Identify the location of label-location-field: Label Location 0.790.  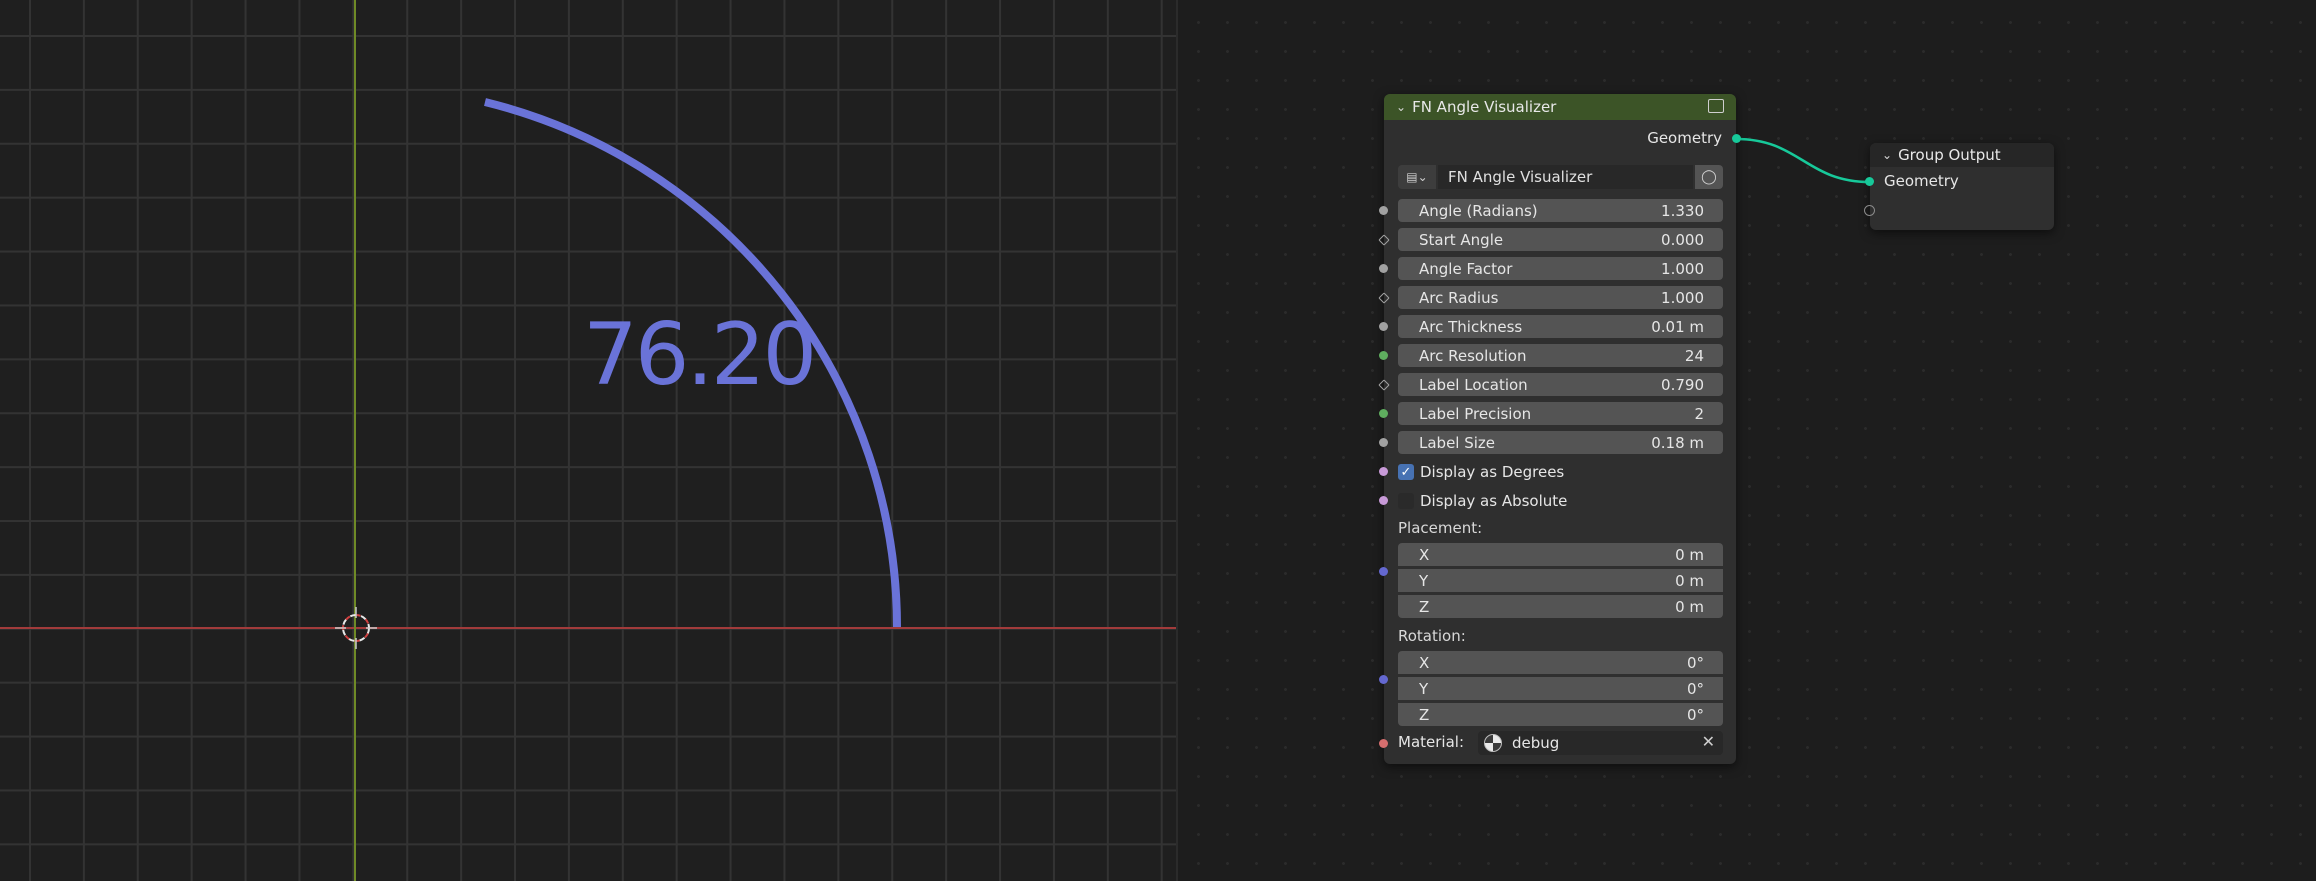
(1560, 384).